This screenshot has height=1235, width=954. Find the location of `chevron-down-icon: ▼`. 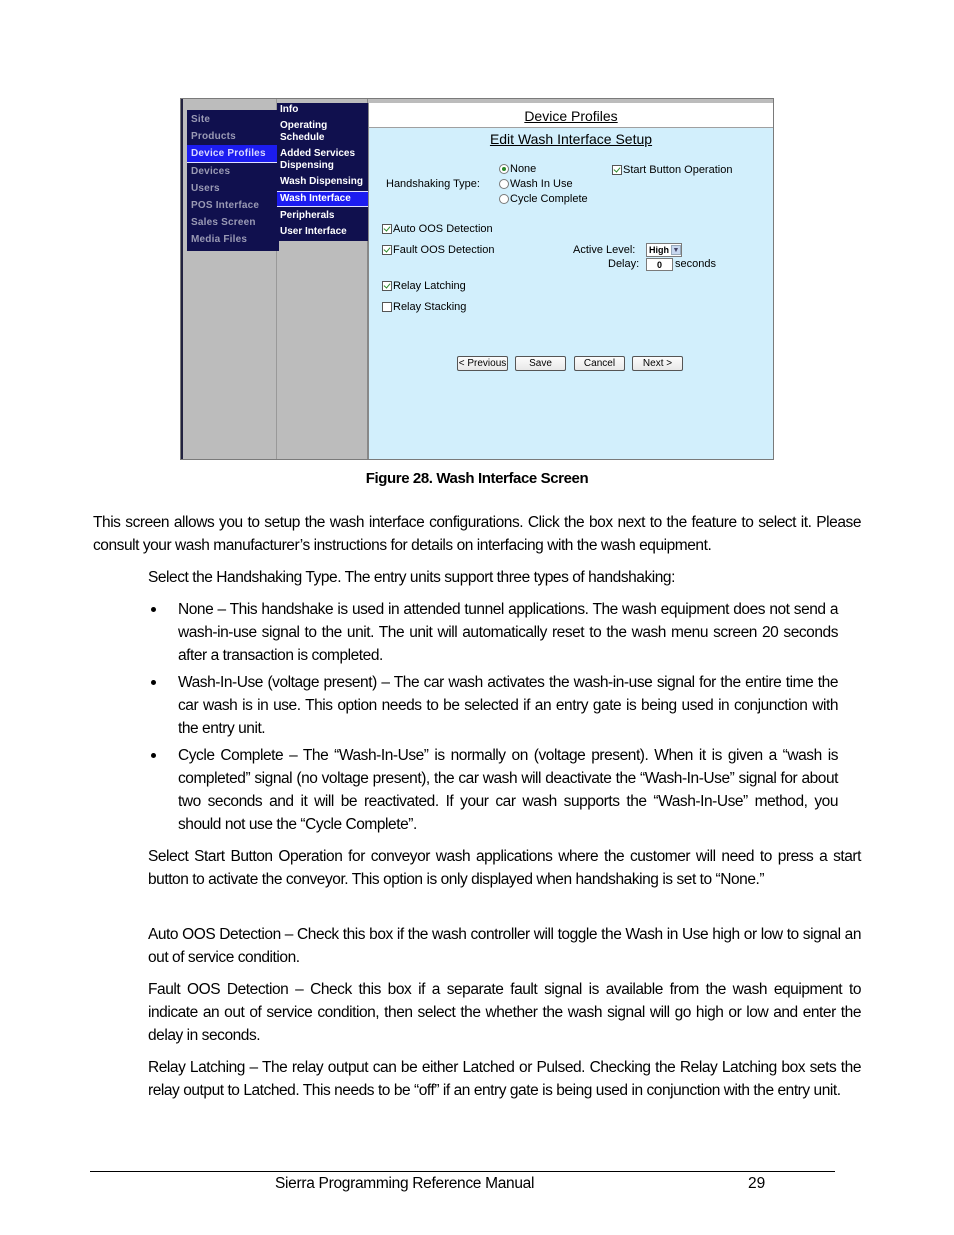

chevron-down-icon: ▼ is located at coordinates (676, 250).